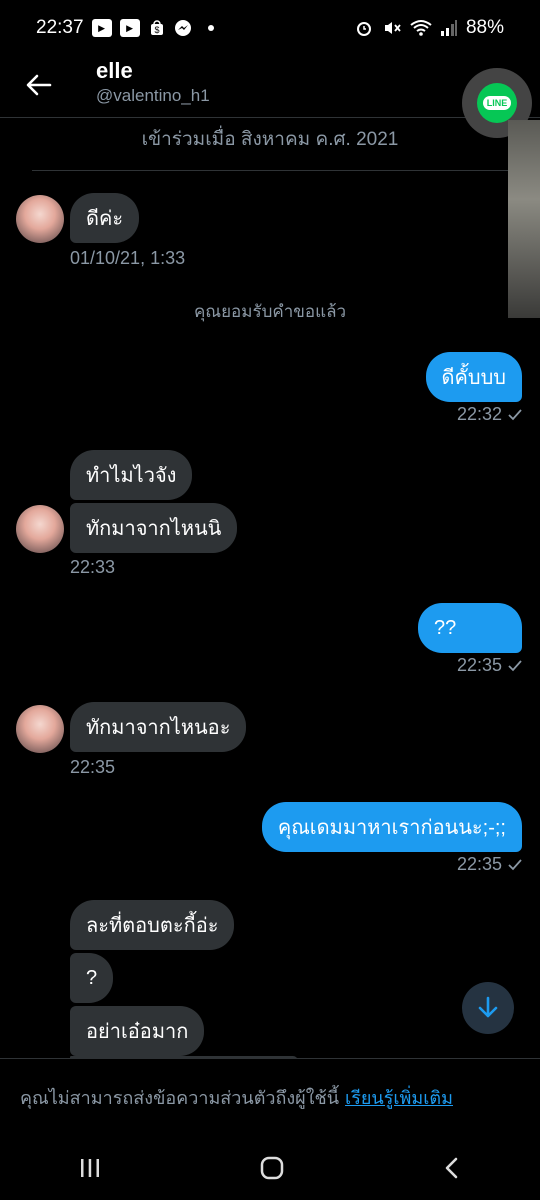 This screenshot has width=540, height=1200. Describe the element at coordinates (39, 85) in the screenshot. I see `arrow-left-icon` at that location.